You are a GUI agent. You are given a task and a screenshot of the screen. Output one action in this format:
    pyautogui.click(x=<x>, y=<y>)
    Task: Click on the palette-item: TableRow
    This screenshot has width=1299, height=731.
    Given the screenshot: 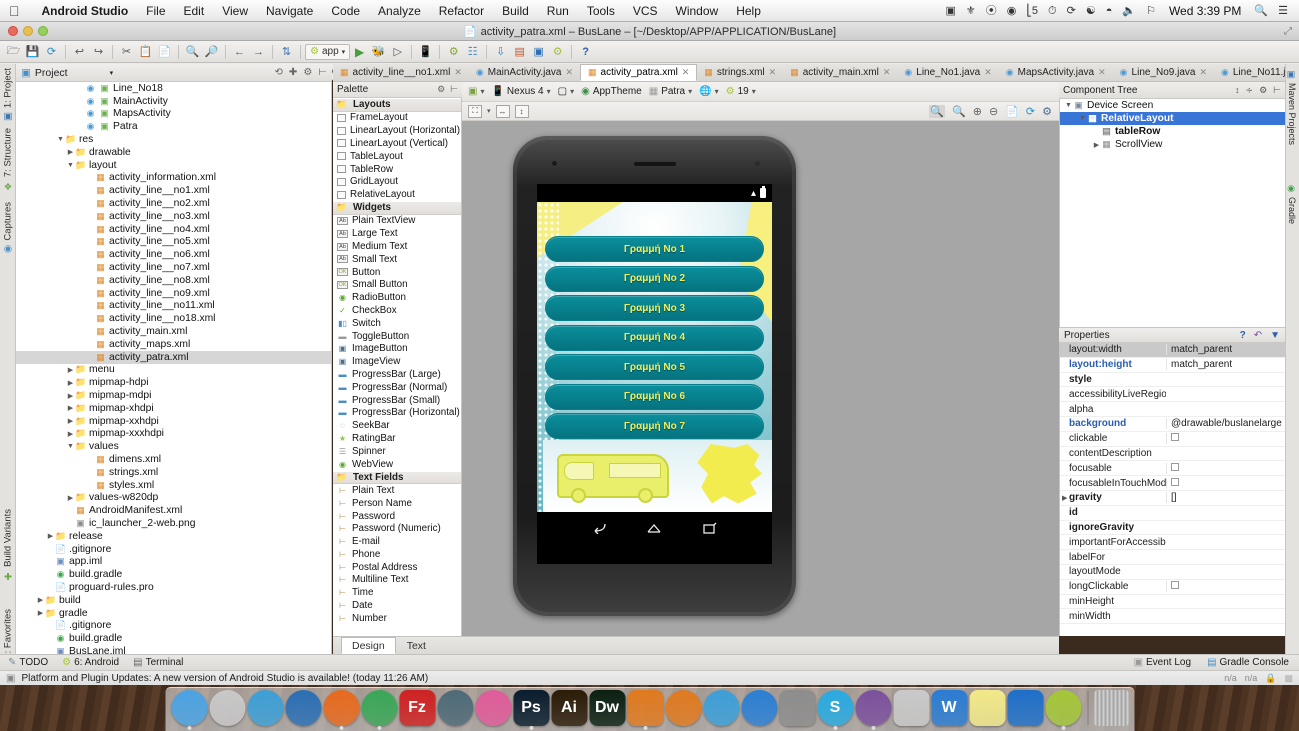 What is the action you would take?
    pyautogui.click(x=397, y=169)
    